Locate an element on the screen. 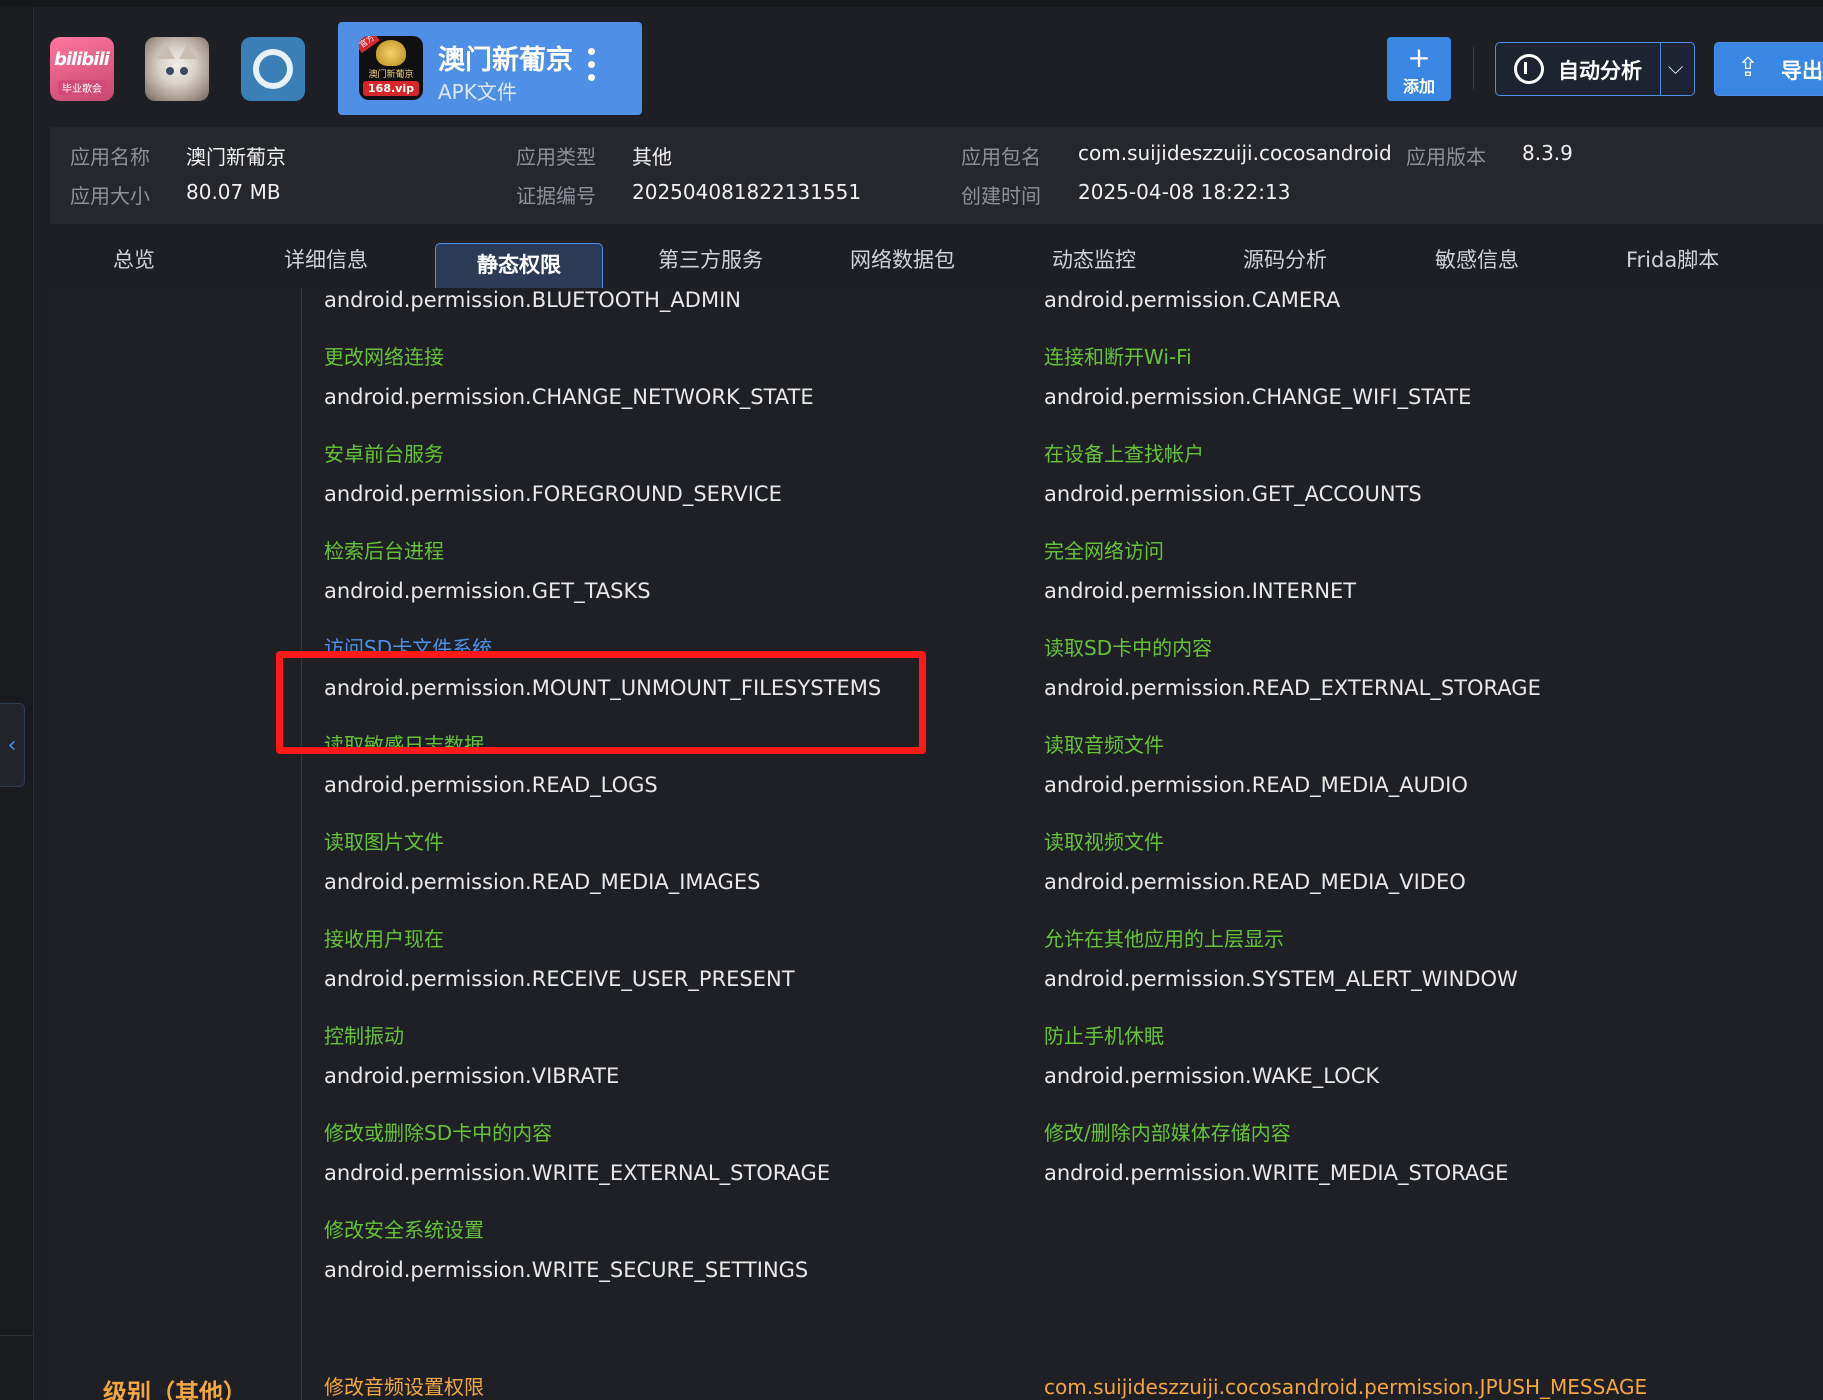 This screenshot has height=1400, width=1823. permission-name: 检索后台进程 is located at coordinates (384, 551).